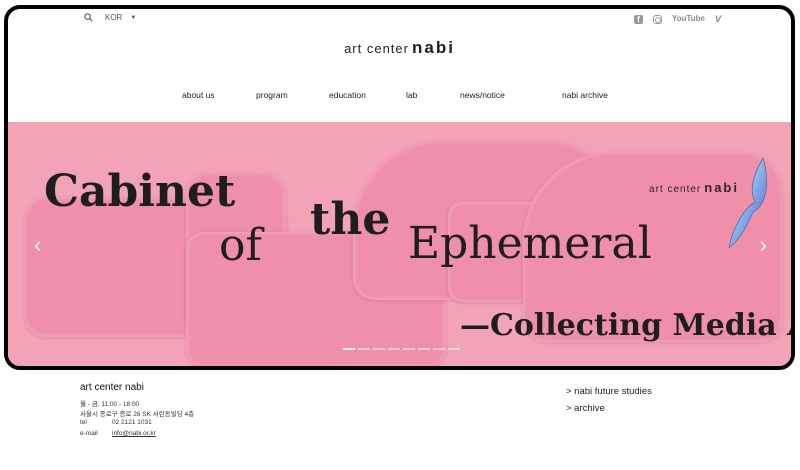 The image size is (800, 470). I want to click on footer-hours: 월 - 금, 11:00 - 18:00, so click(110, 404).